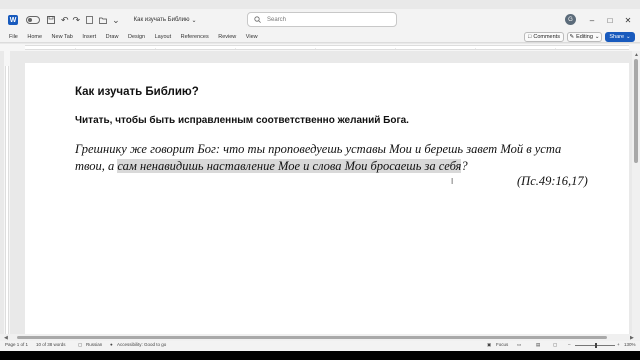  What do you see at coordinates (552, 181) in the screenshot?
I see `scripture-reference: (Пс.49:16,17)` at bounding box center [552, 181].